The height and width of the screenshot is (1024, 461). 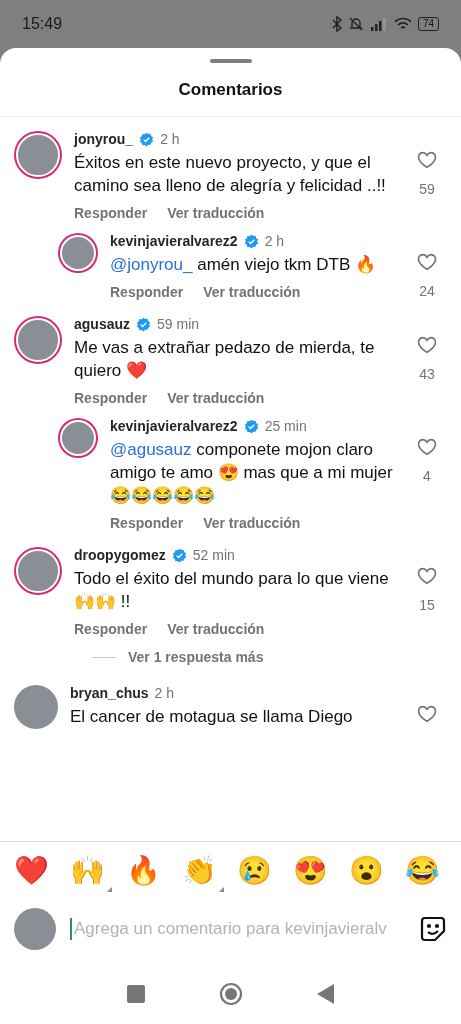 What do you see at coordinates (42, 24) in the screenshot?
I see `status-time: 15:49` at bounding box center [42, 24].